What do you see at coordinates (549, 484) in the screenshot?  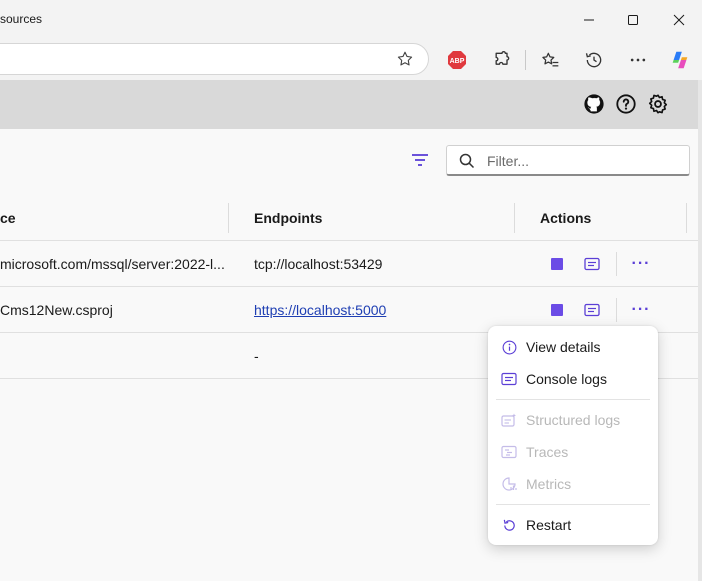 I see `menu-item-label: Metrics` at bounding box center [549, 484].